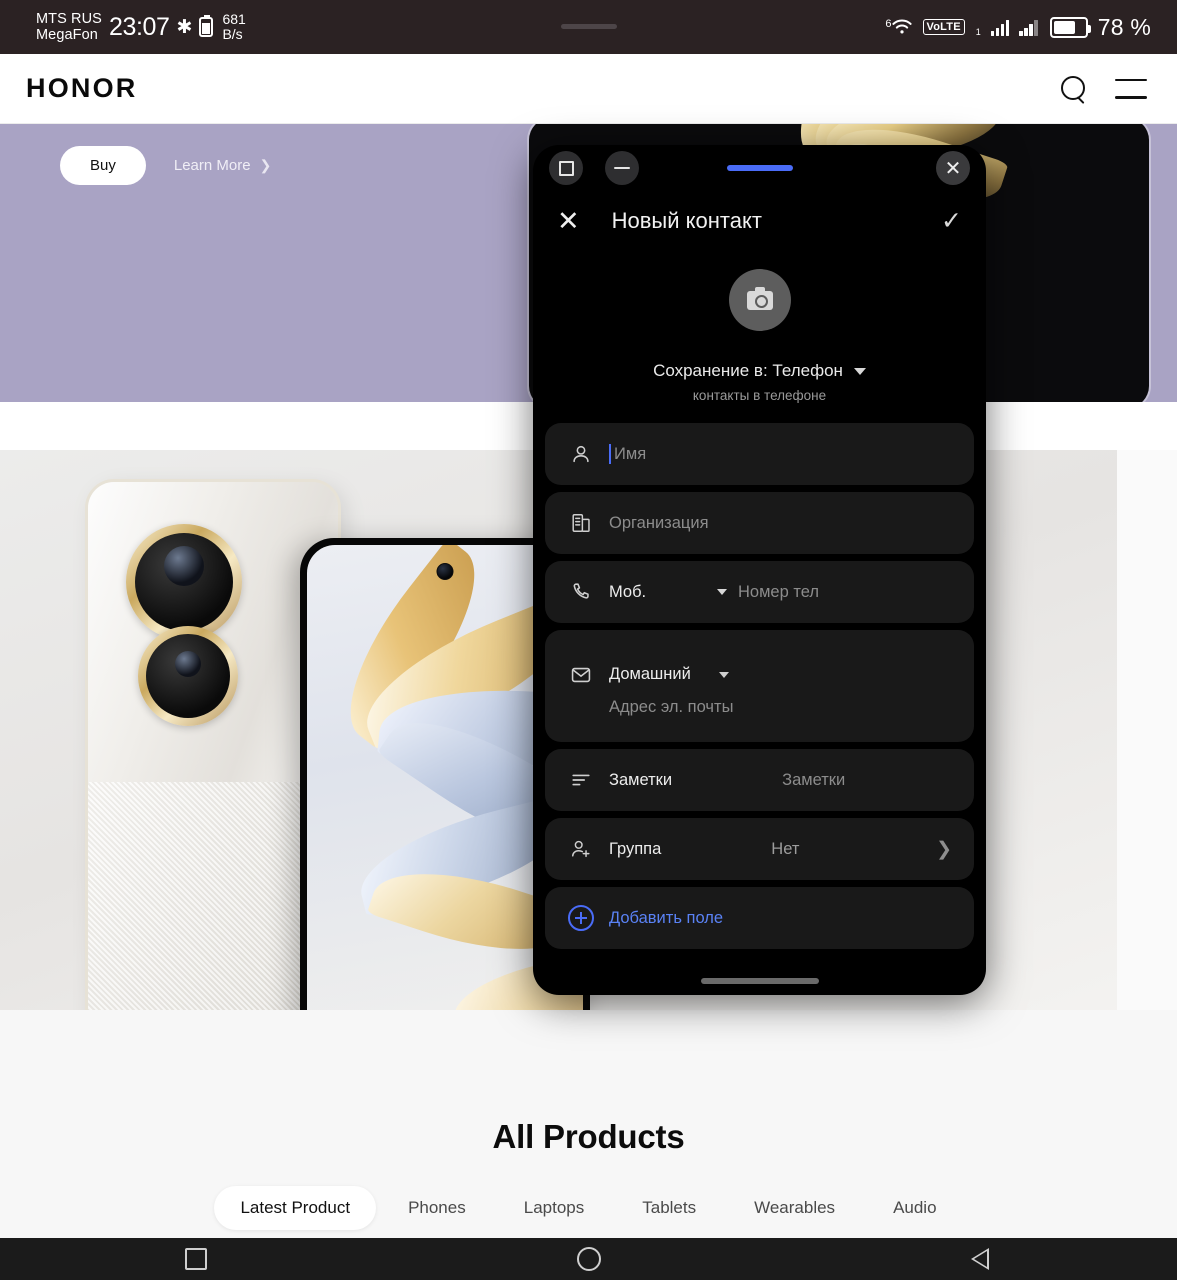 This screenshot has width=1177, height=1280. What do you see at coordinates (635, 848) in the screenshot?
I see `field-group-label: Группа` at bounding box center [635, 848].